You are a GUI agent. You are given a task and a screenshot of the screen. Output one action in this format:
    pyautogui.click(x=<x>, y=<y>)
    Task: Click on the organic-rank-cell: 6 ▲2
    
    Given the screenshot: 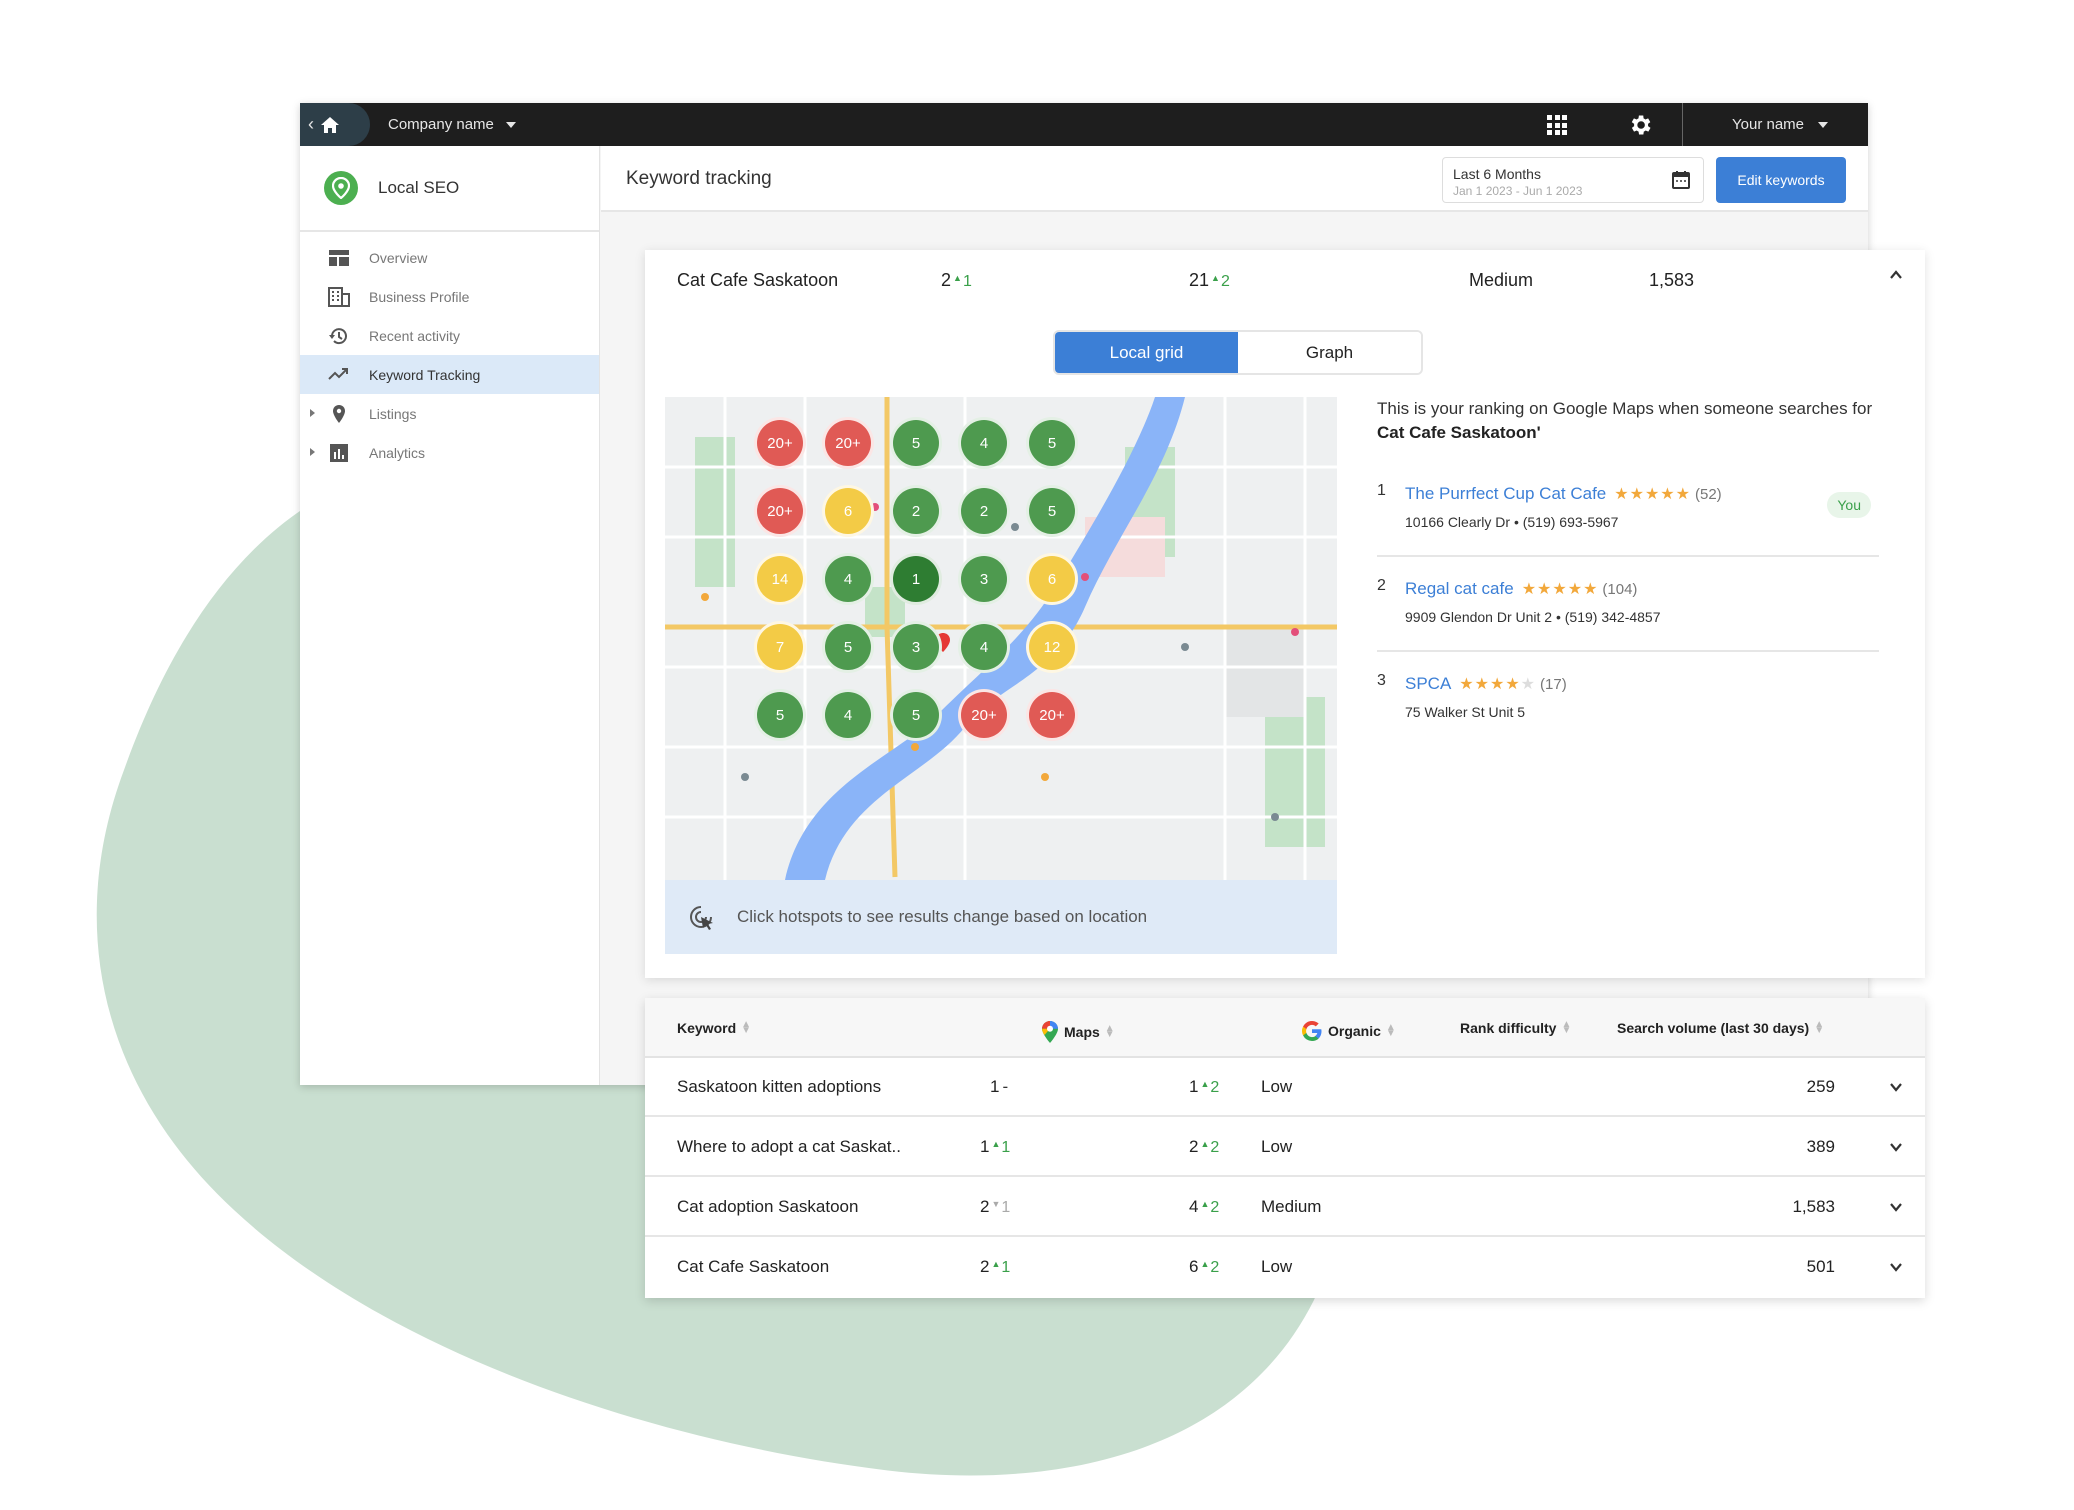 What is the action you would take?
    pyautogui.click(x=1204, y=1266)
    